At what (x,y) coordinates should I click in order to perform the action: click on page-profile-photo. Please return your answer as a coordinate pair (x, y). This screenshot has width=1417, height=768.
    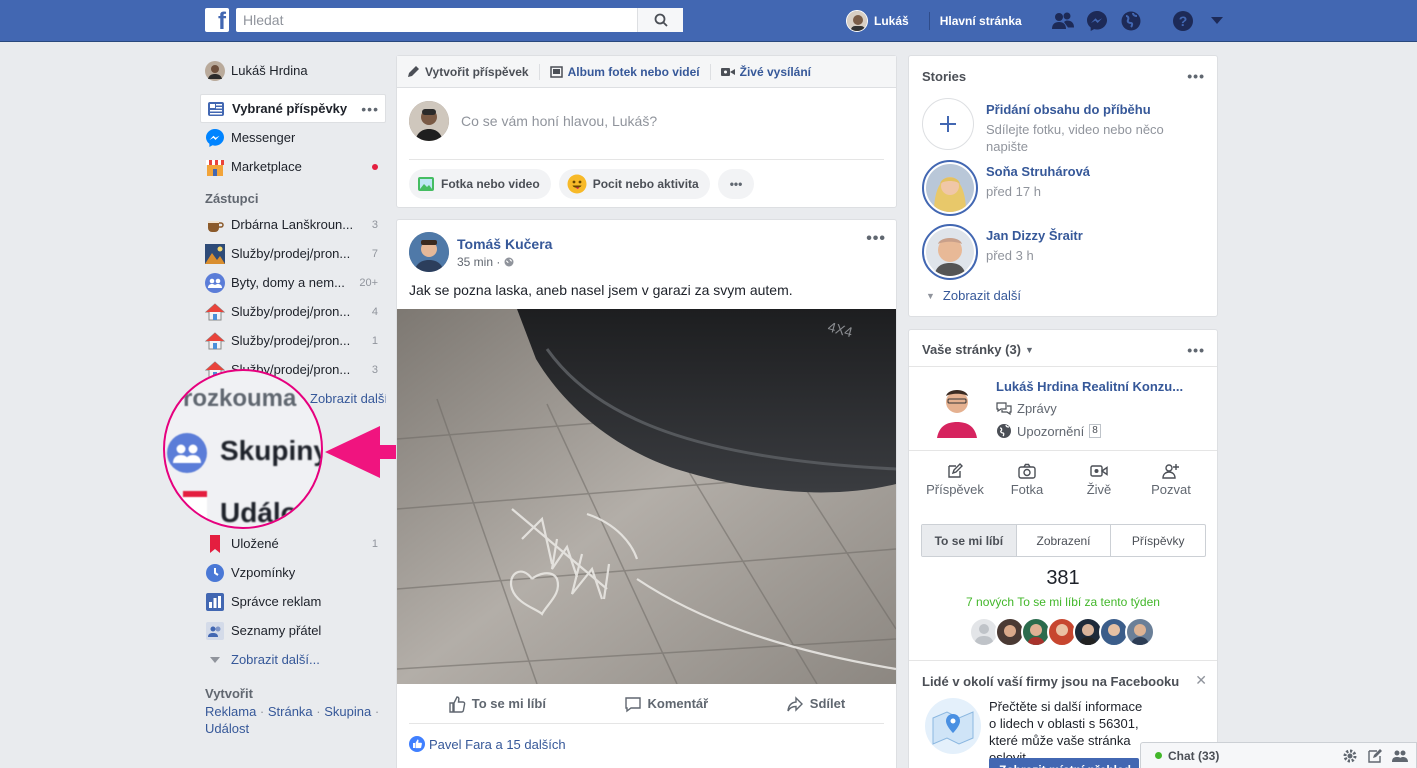
    Looking at the image, I should click on (957, 409).